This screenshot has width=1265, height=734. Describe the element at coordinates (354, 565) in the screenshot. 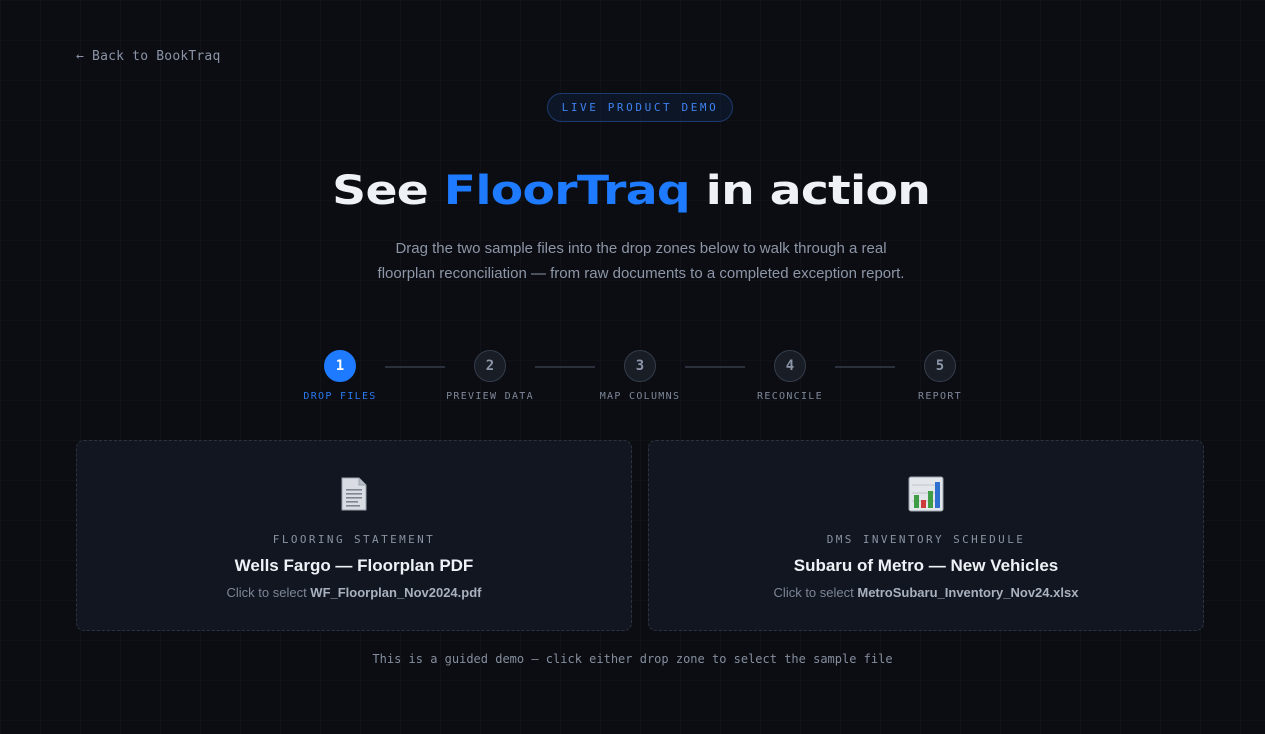

I see `dropzone-title: Wells Fargo — Floorplan PDF` at that location.